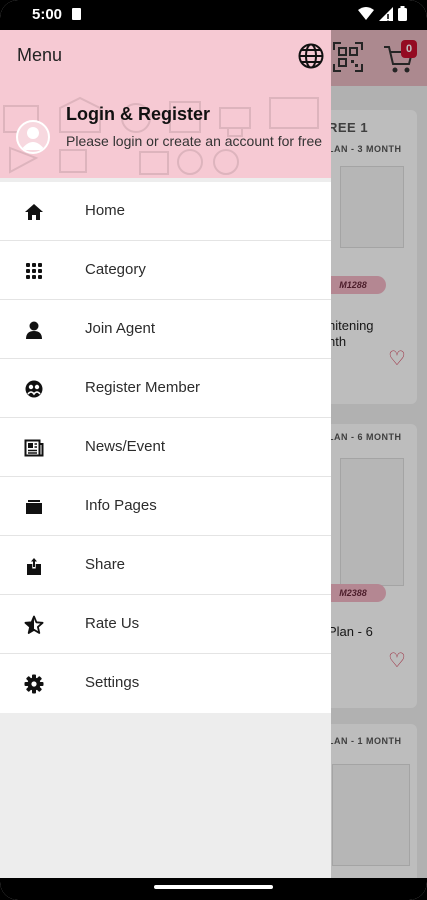 The height and width of the screenshot is (900, 427). What do you see at coordinates (112, 623) in the screenshot?
I see `menu-item-label: Rate Us` at bounding box center [112, 623].